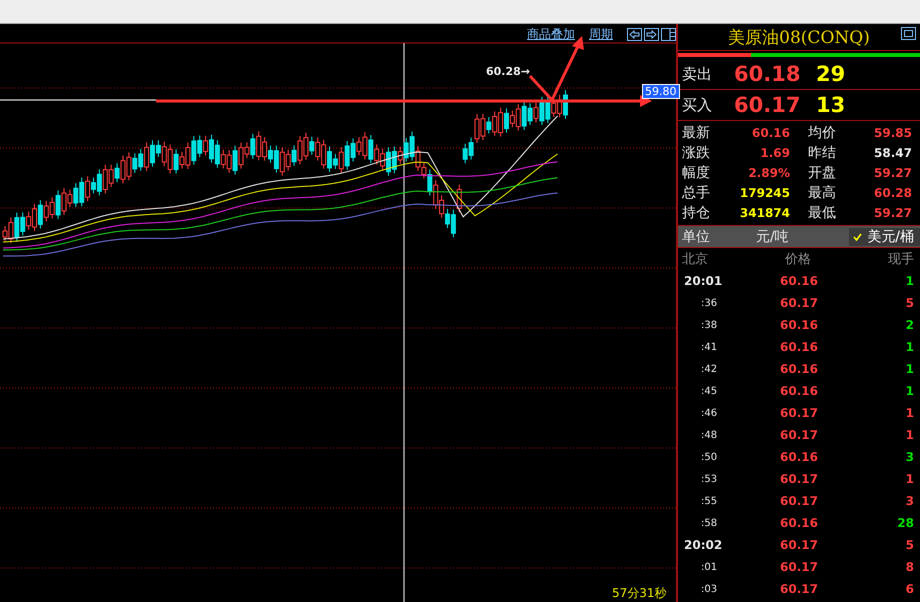 The image size is (920, 602). What do you see at coordinates (775, 153) in the screenshot?
I see `stat-value: 1.69` at bounding box center [775, 153].